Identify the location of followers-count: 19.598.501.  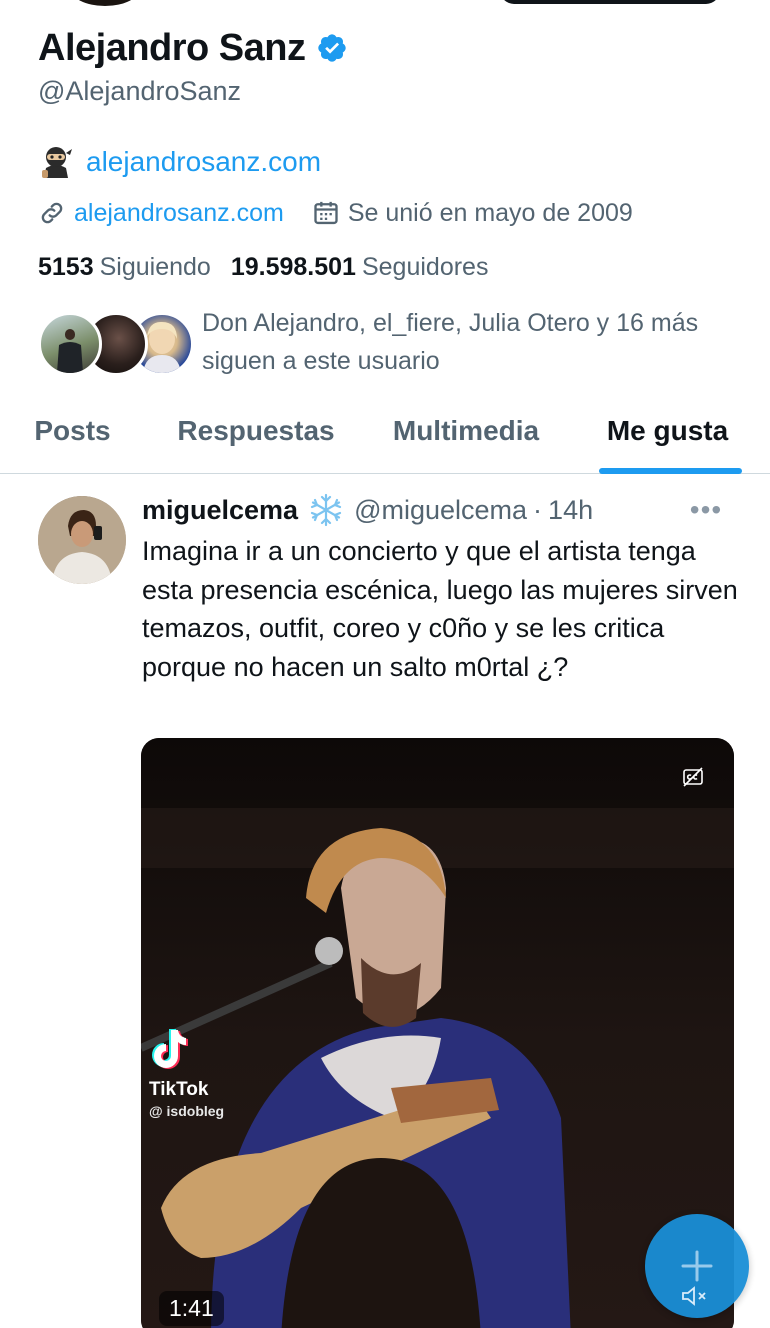
(293, 266).